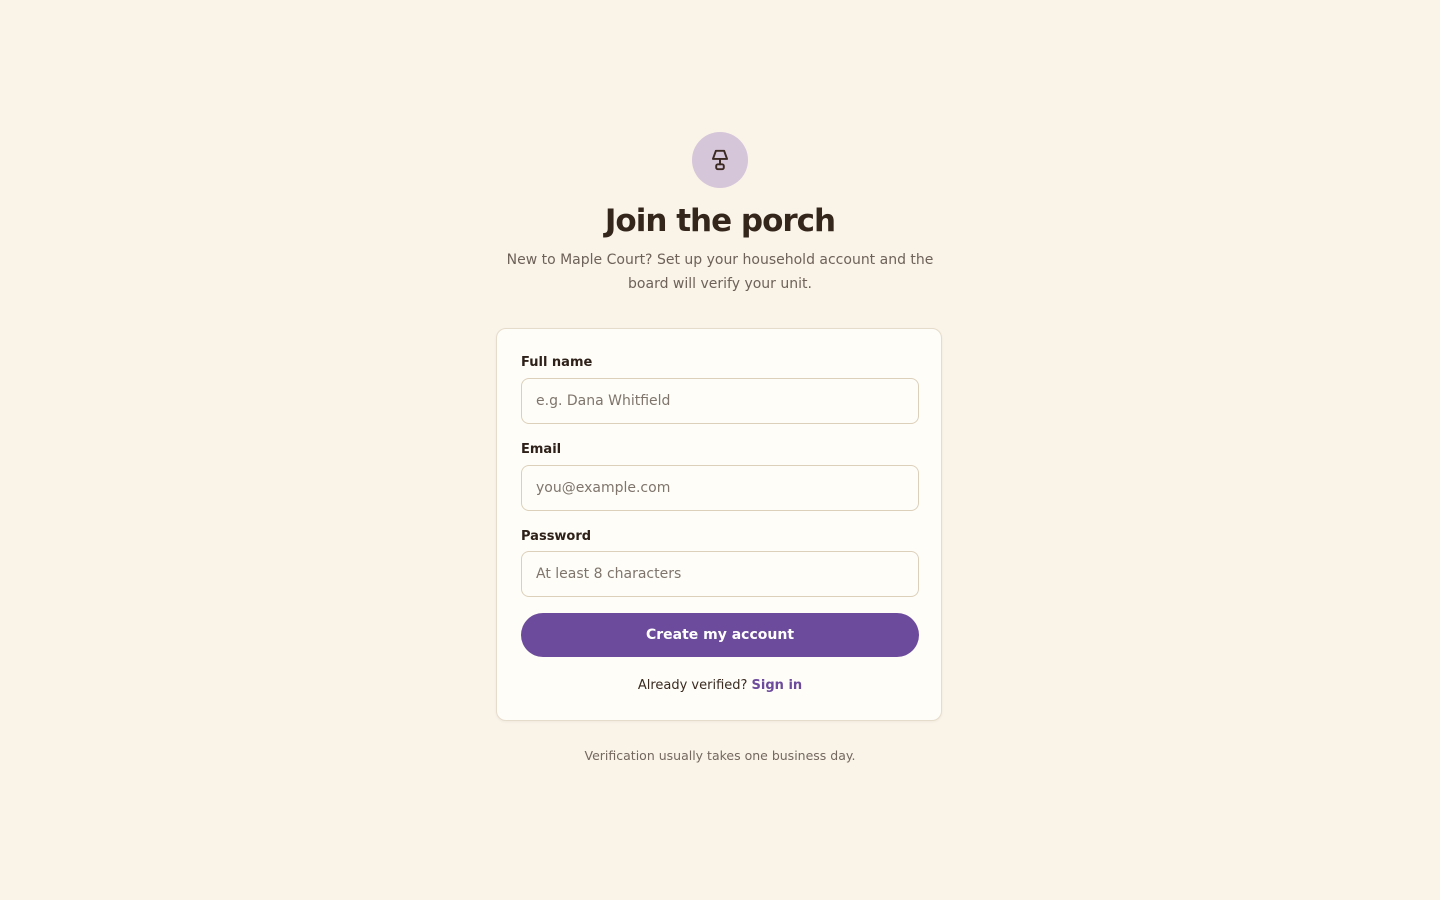 This screenshot has height=900, width=1440. I want to click on signin-link: Sign in, so click(777, 685).